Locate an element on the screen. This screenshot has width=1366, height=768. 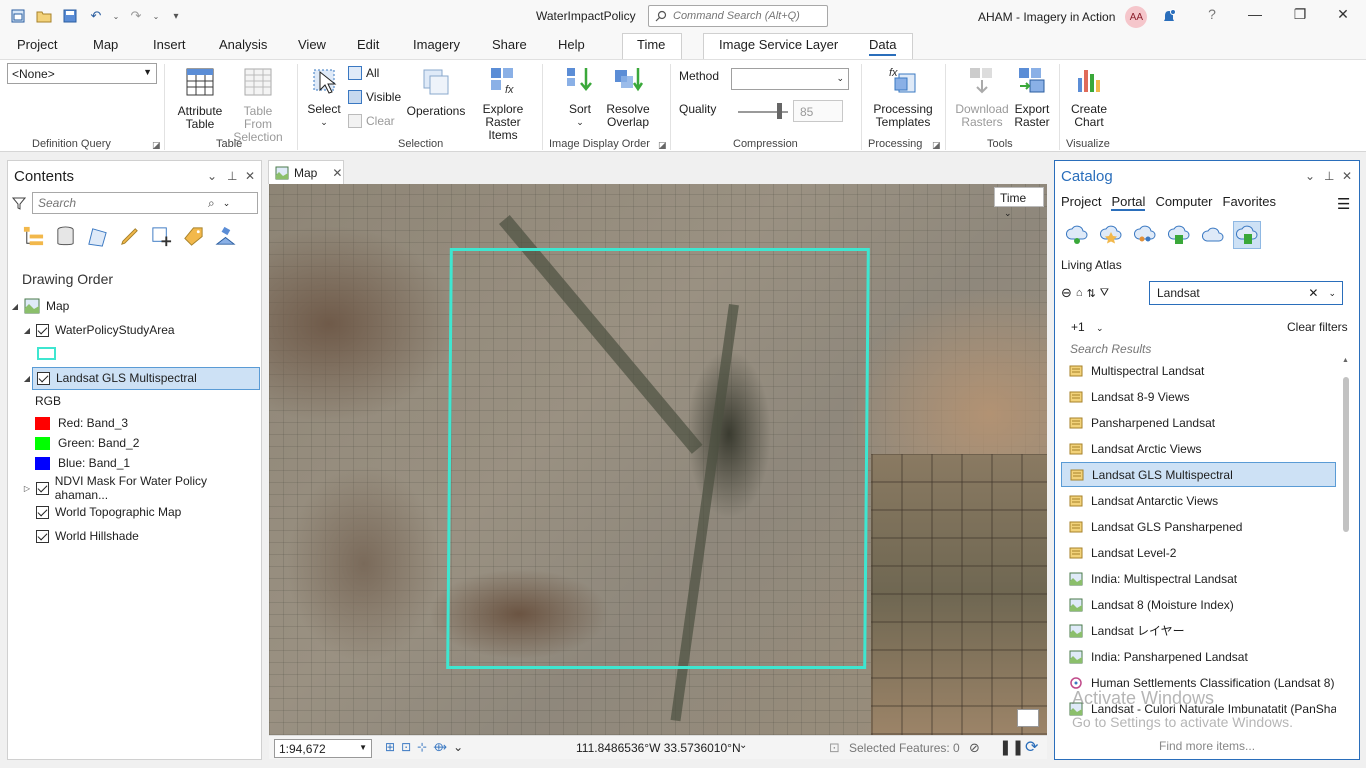
my-organization-icon is located at coordinates (1179, 235).